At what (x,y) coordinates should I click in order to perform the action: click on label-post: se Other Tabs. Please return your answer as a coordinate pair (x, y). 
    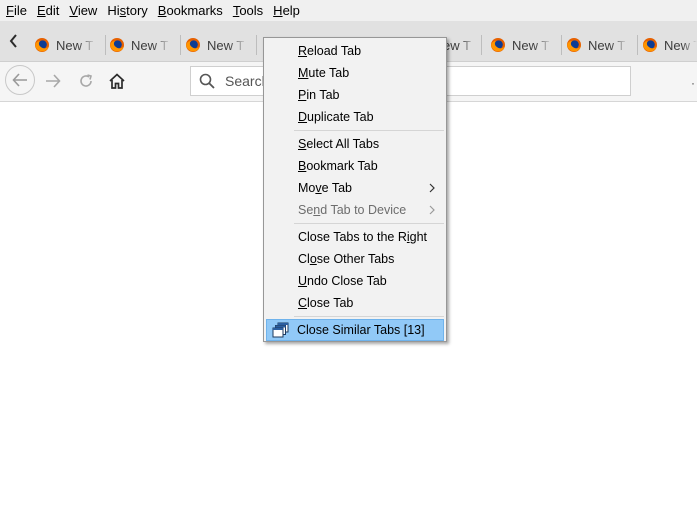
    Looking at the image, I should click on (355, 259).